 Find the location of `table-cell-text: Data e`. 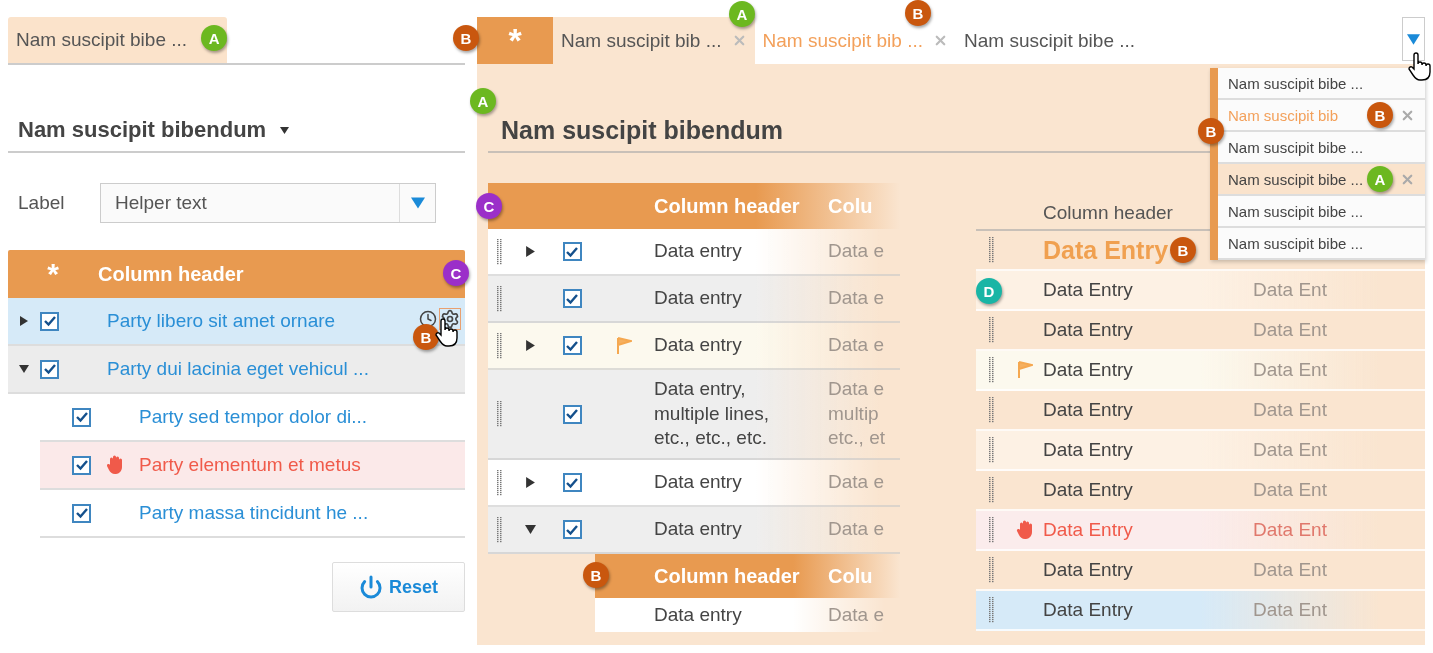

table-cell-text: Data e is located at coordinates (856, 614).